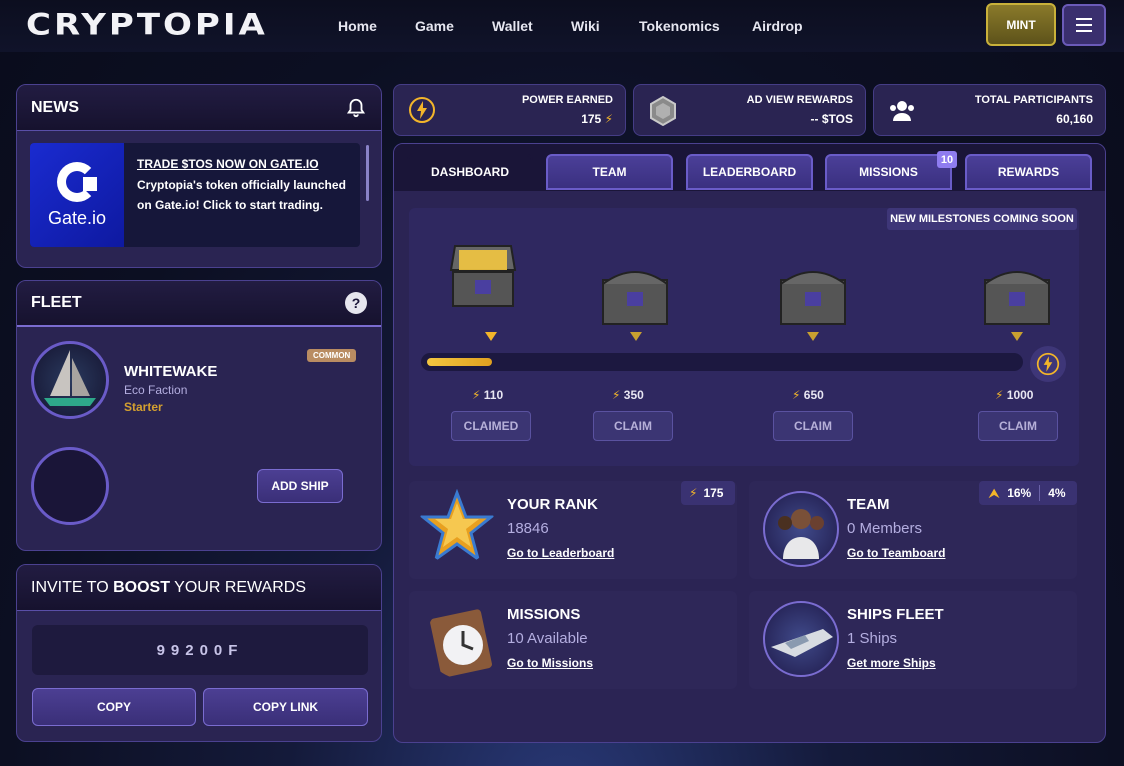 This screenshot has height=766, width=1124. What do you see at coordinates (483, 276) in the screenshot?
I see `chest-open-icon` at bounding box center [483, 276].